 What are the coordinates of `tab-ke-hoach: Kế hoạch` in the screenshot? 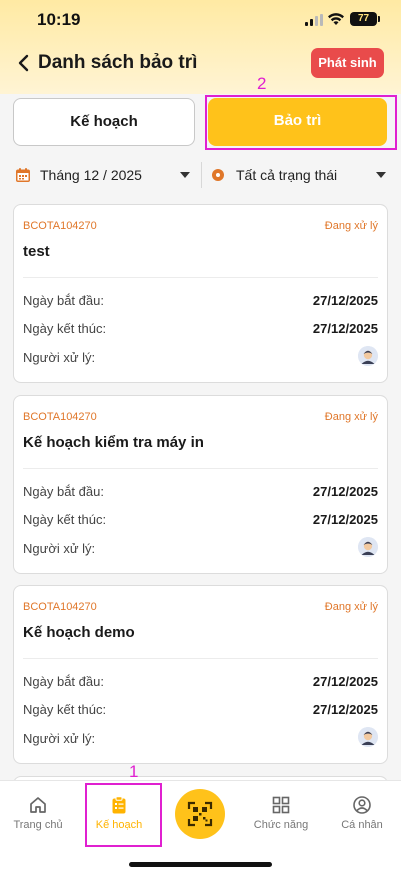 It's located at (104, 122).